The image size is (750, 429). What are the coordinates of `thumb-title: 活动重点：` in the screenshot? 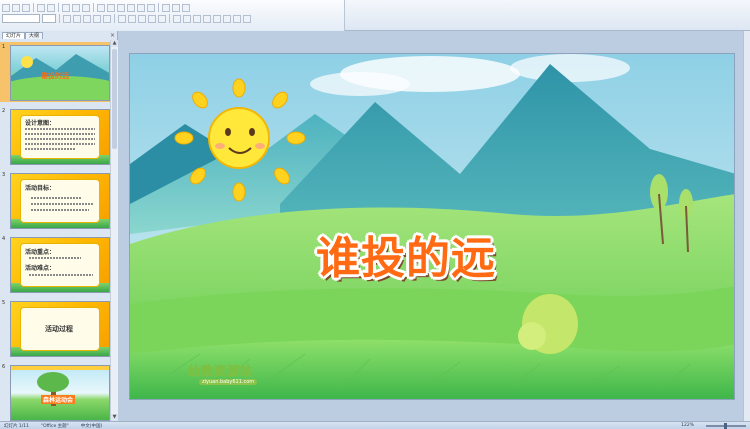 It's located at (40, 252).